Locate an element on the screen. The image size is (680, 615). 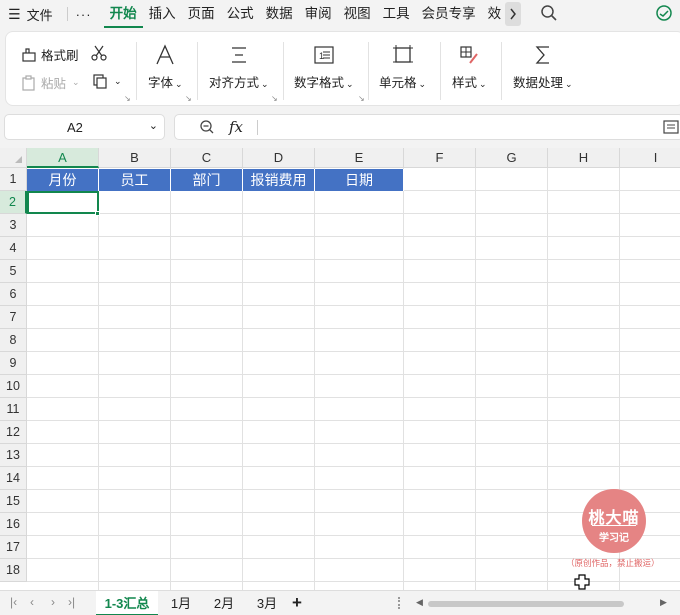
font-dialog-launcher-icon: ↘ is located at coordinates (188, 98).